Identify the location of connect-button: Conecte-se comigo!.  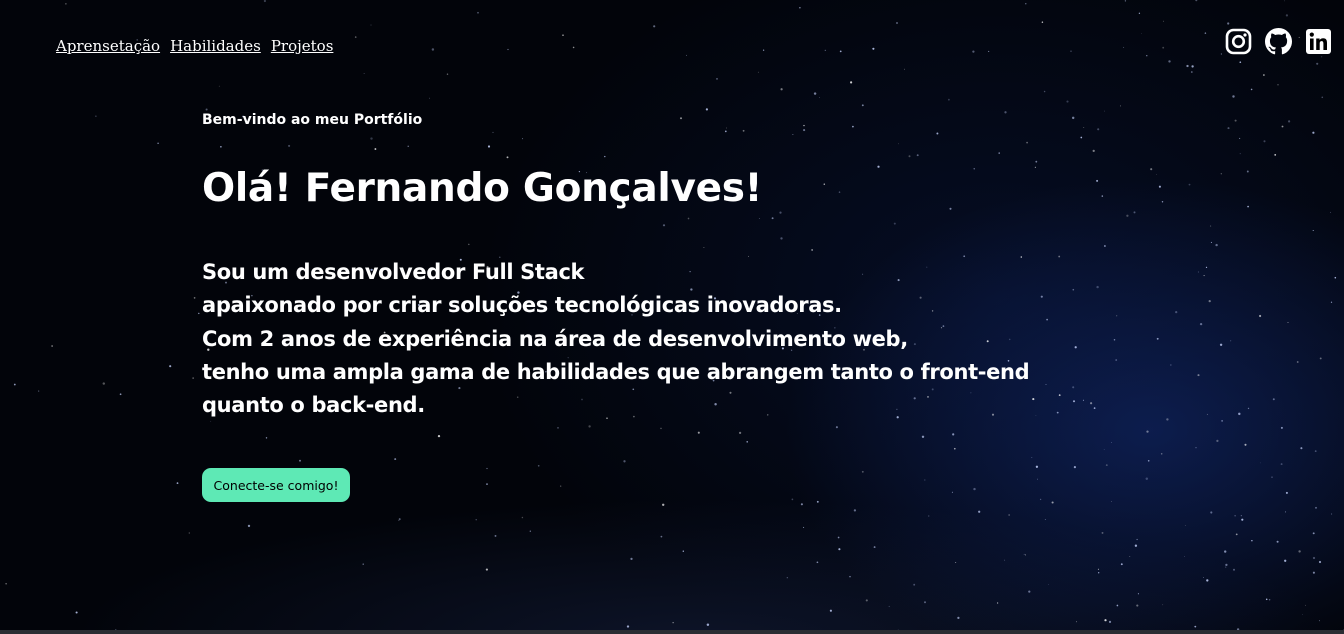
(276, 485).